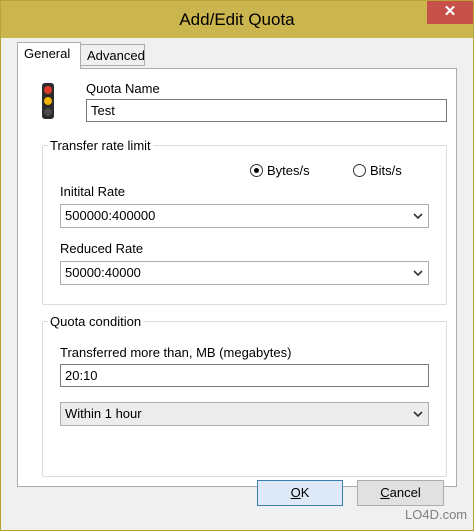 The width and height of the screenshot is (474, 531). What do you see at coordinates (266, 110) in the screenshot?
I see `quota-name-input: Test` at bounding box center [266, 110].